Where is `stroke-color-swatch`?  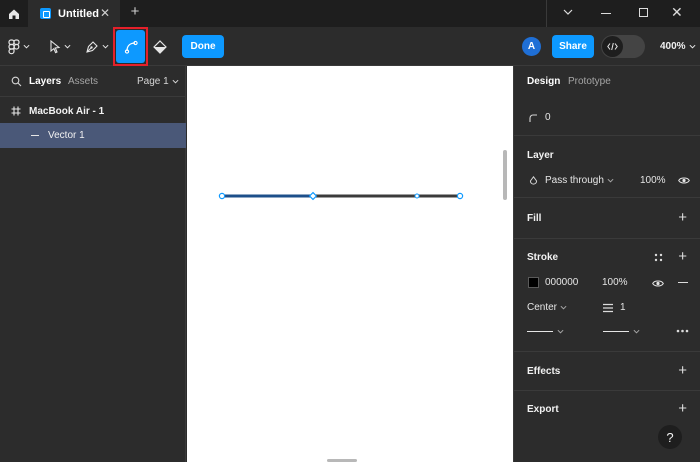
stroke-color-swatch is located at coordinates (533, 282).